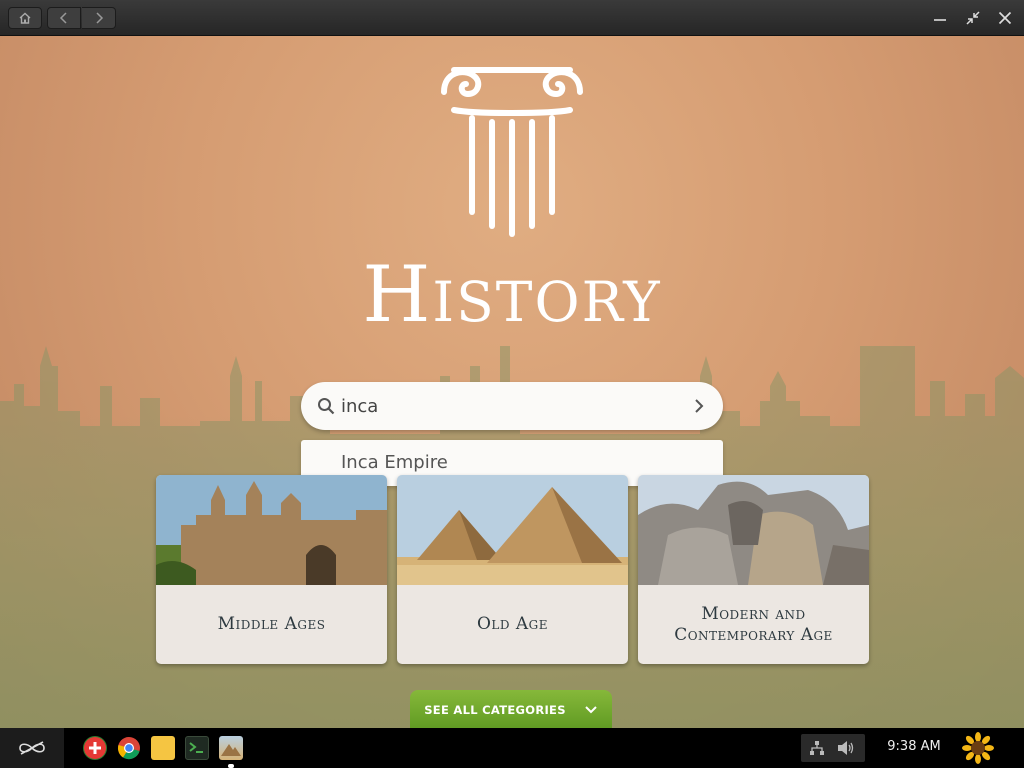  Describe the element at coordinates (978, 748) in the screenshot. I see `sunflower-avatar-icon` at that location.